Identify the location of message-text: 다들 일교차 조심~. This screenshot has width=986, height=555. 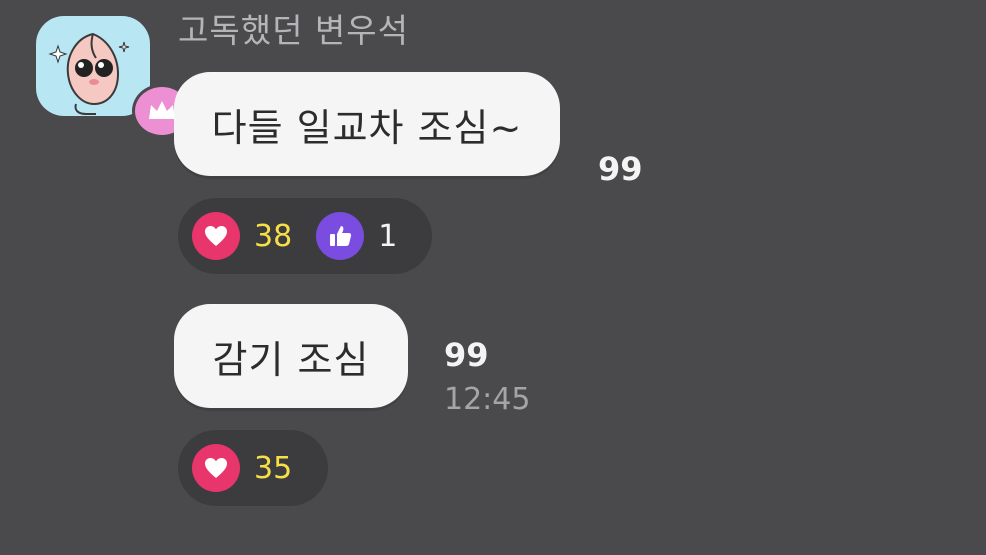
(367, 127).